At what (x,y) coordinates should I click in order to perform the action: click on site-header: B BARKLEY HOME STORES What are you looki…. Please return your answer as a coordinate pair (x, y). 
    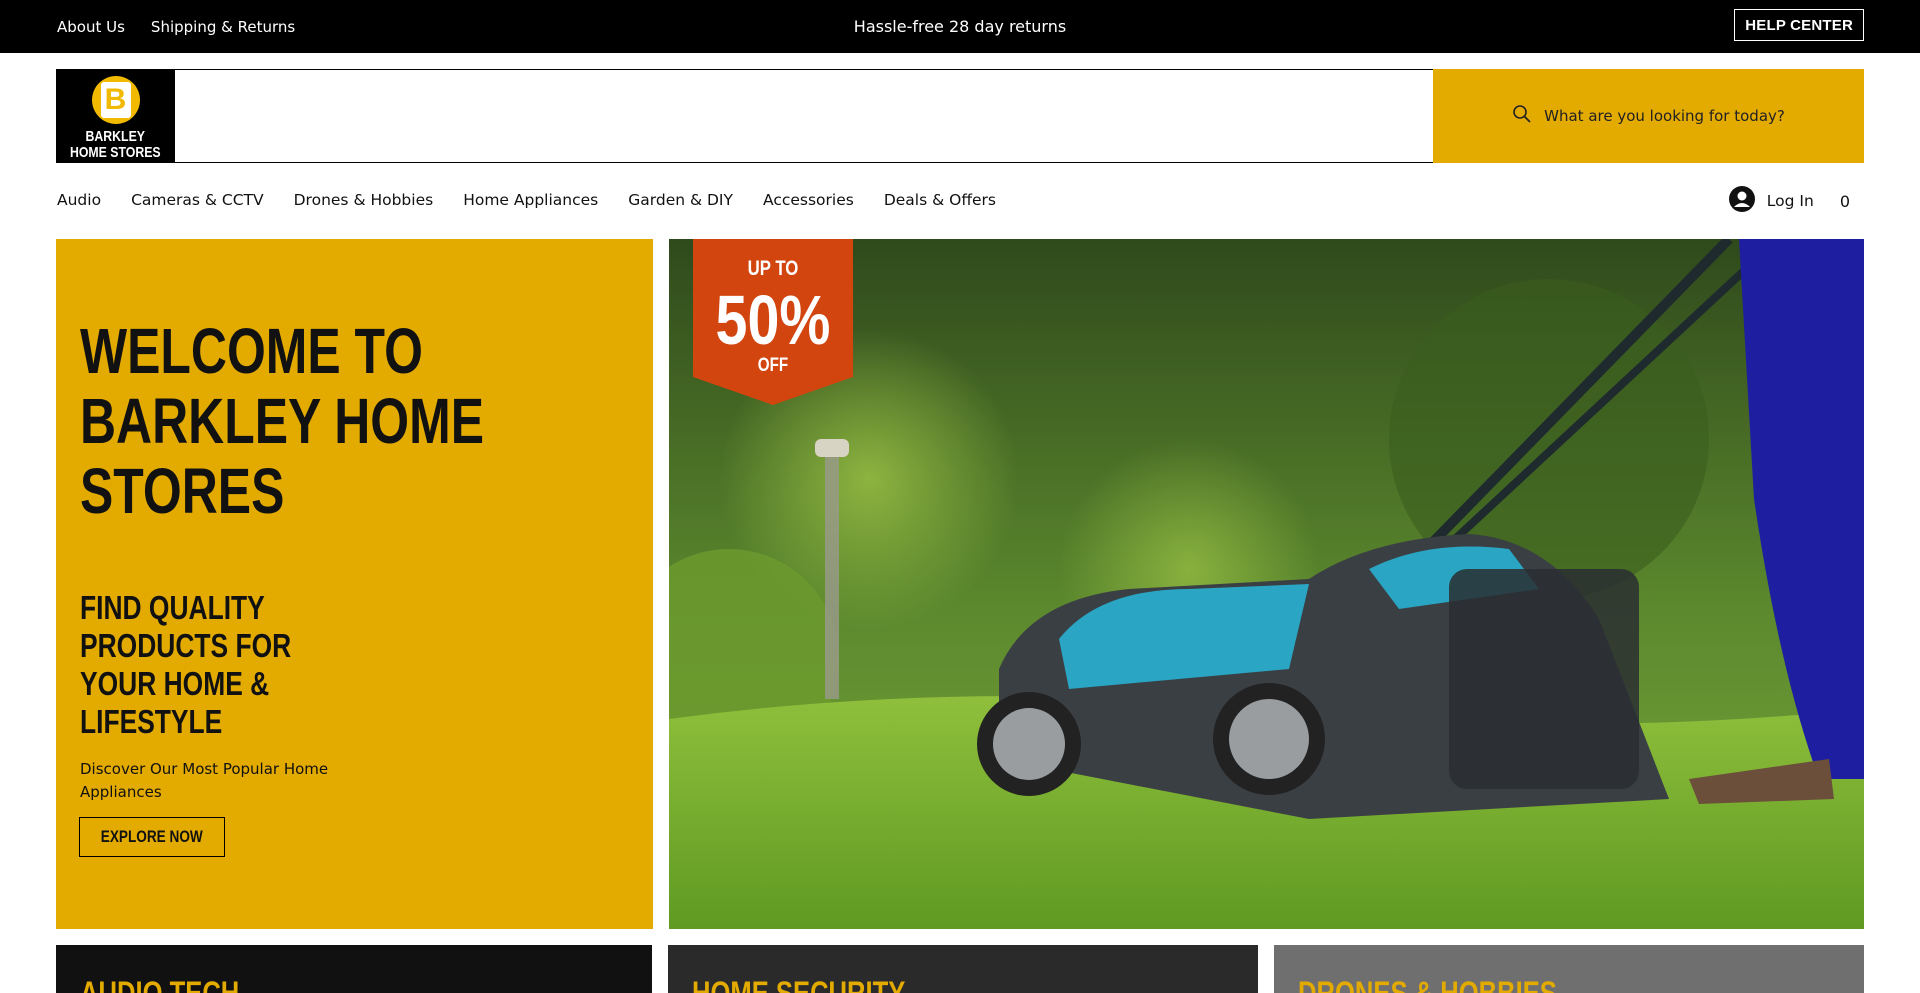
    Looking at the image, I should click on (960, 116).